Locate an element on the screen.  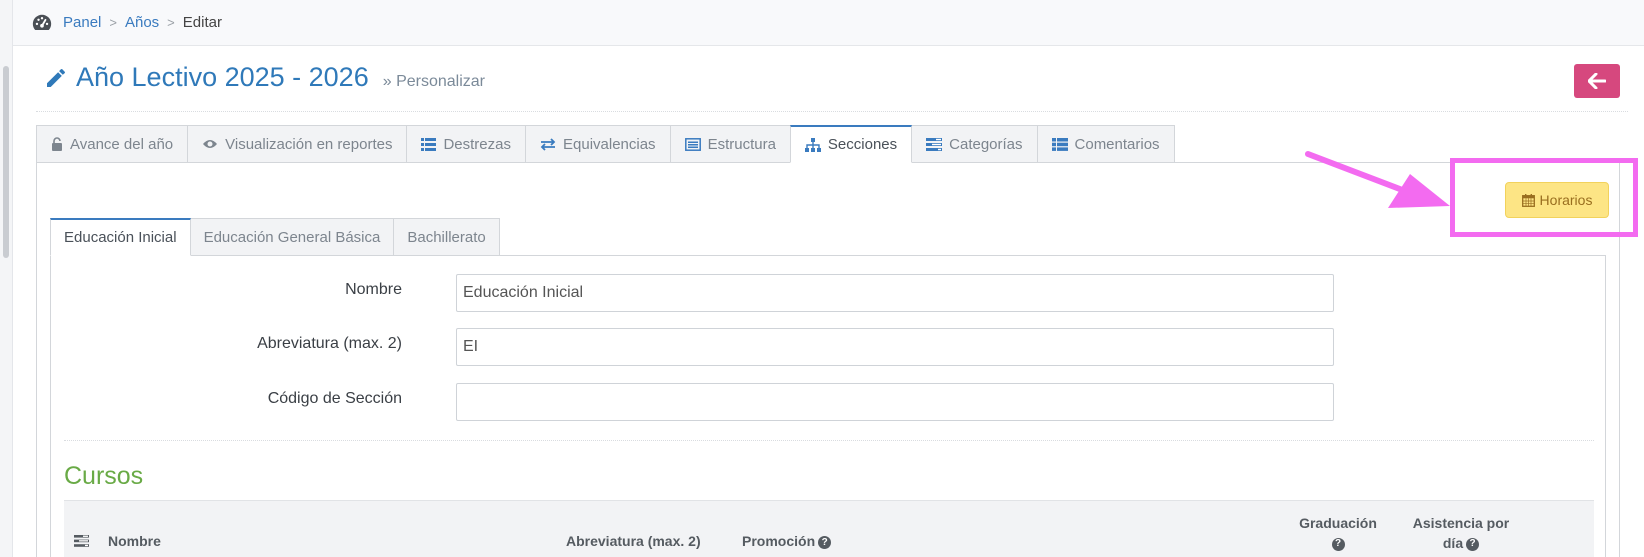
tab-secciones: Secciones is located at coordinates (851, 144).